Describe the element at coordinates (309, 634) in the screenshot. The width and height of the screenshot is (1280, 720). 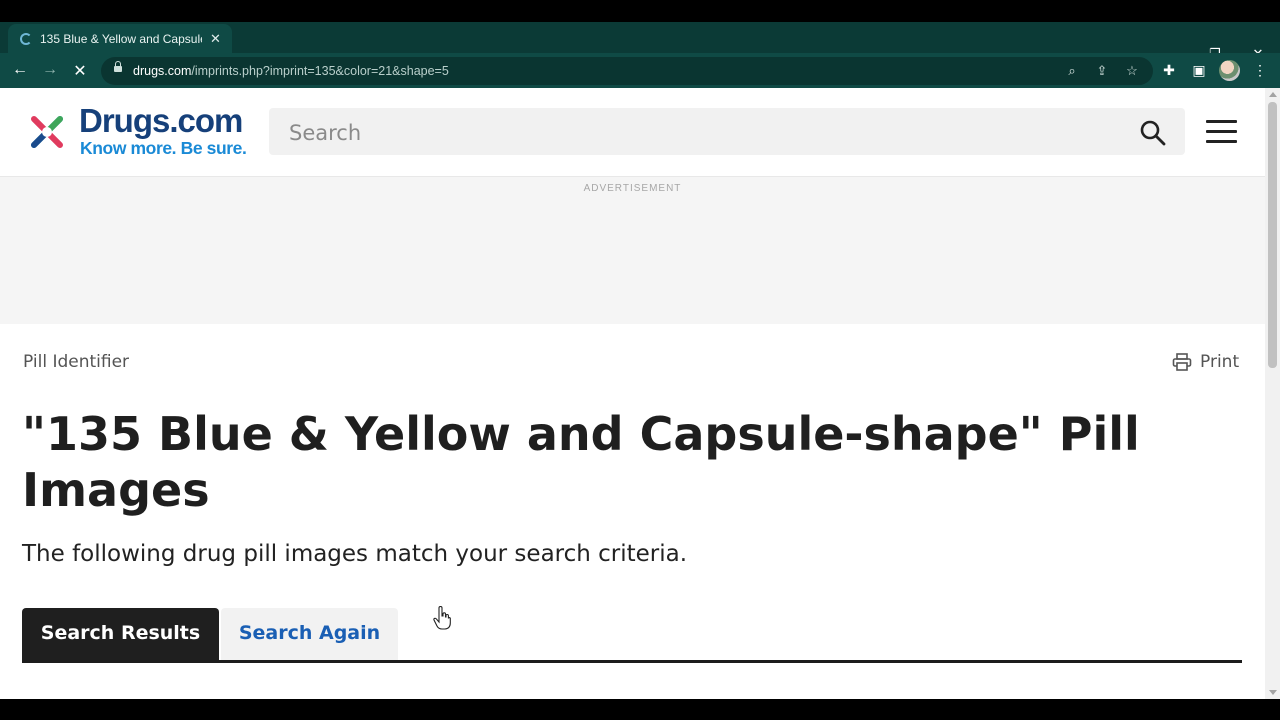
I see `tab-search-again: Search Again` at that location.